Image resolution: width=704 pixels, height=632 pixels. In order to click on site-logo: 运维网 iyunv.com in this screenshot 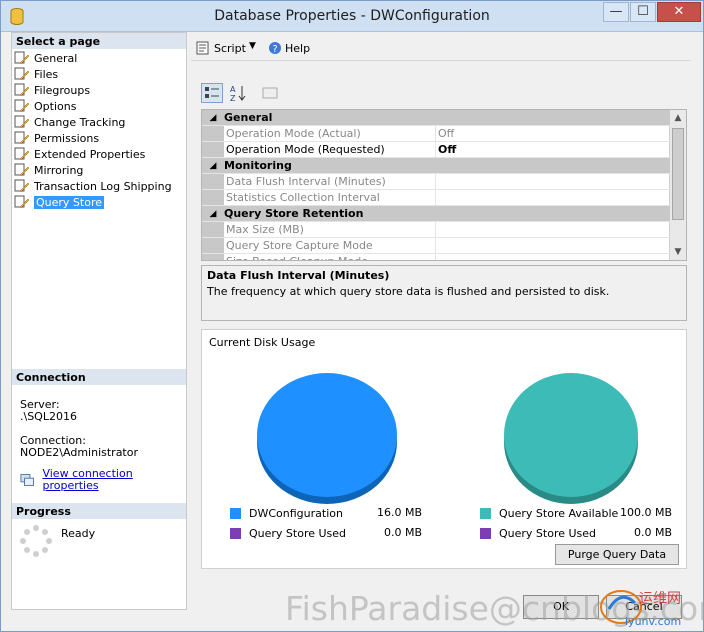, I will do `click(640, 609)`.